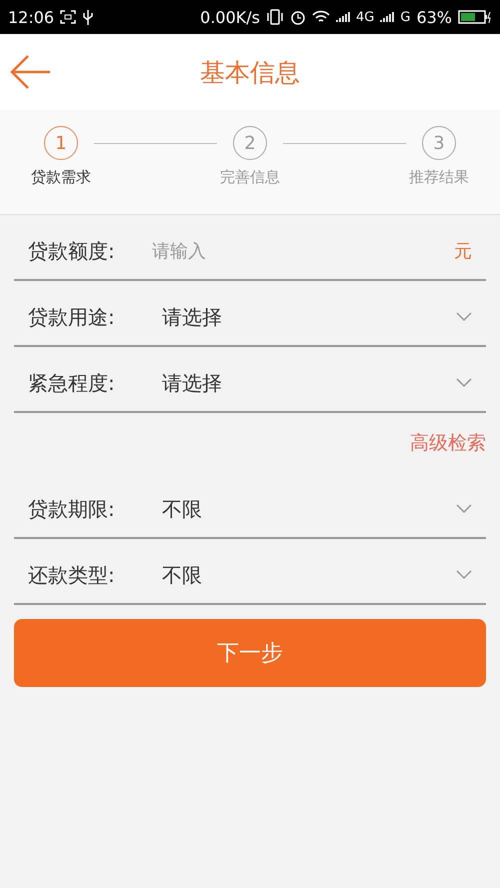  Describe the element at coordinates (230, 17) in the screenshot. I see `network-speed: 0.00K/s` at that location.